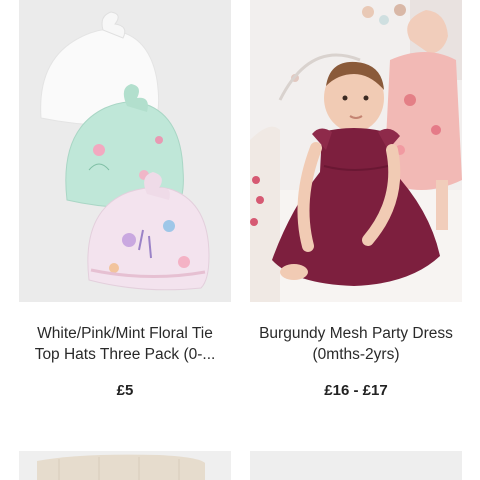  Describe the element at coordinates (125, 390) in the screenshot. I see `product-price: £5` at that location.